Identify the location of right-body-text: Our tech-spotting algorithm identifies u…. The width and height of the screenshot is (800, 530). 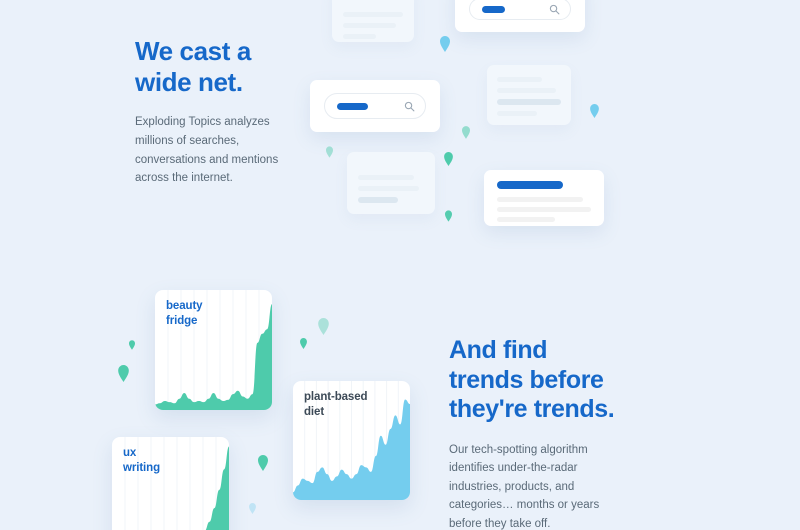
(524, 486).